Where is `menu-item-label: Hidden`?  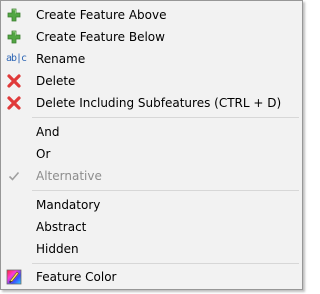
menu-item-label: Hidden is located at coordinates (57, 249).